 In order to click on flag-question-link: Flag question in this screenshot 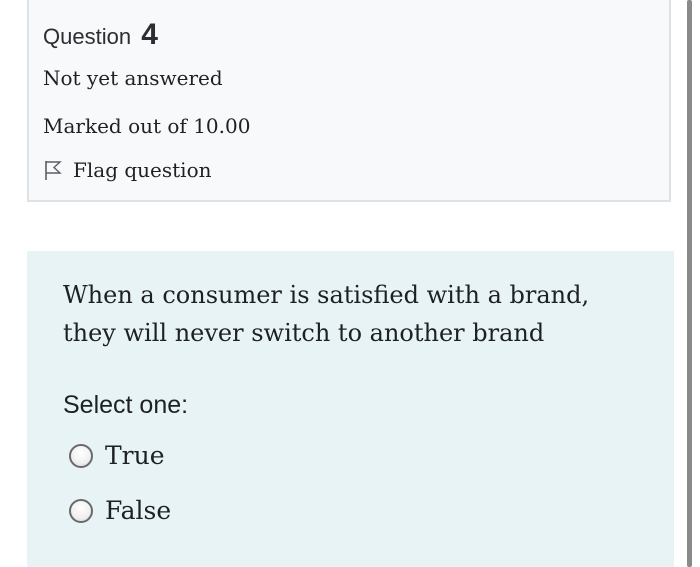, I will do `click(127, 170)`.